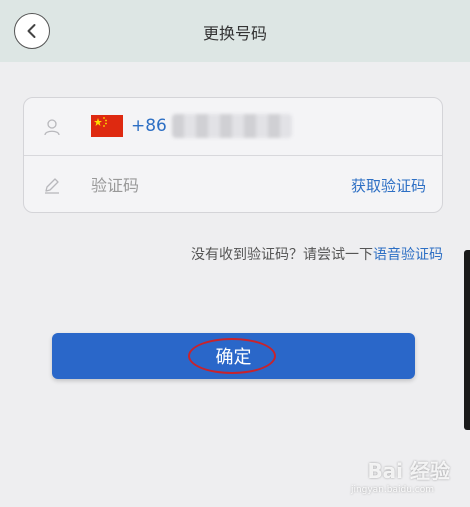 Image resolution: width=470 pixels, height=507 pixels. I want to click on header-bar: 更换号码, so click(235, 31).